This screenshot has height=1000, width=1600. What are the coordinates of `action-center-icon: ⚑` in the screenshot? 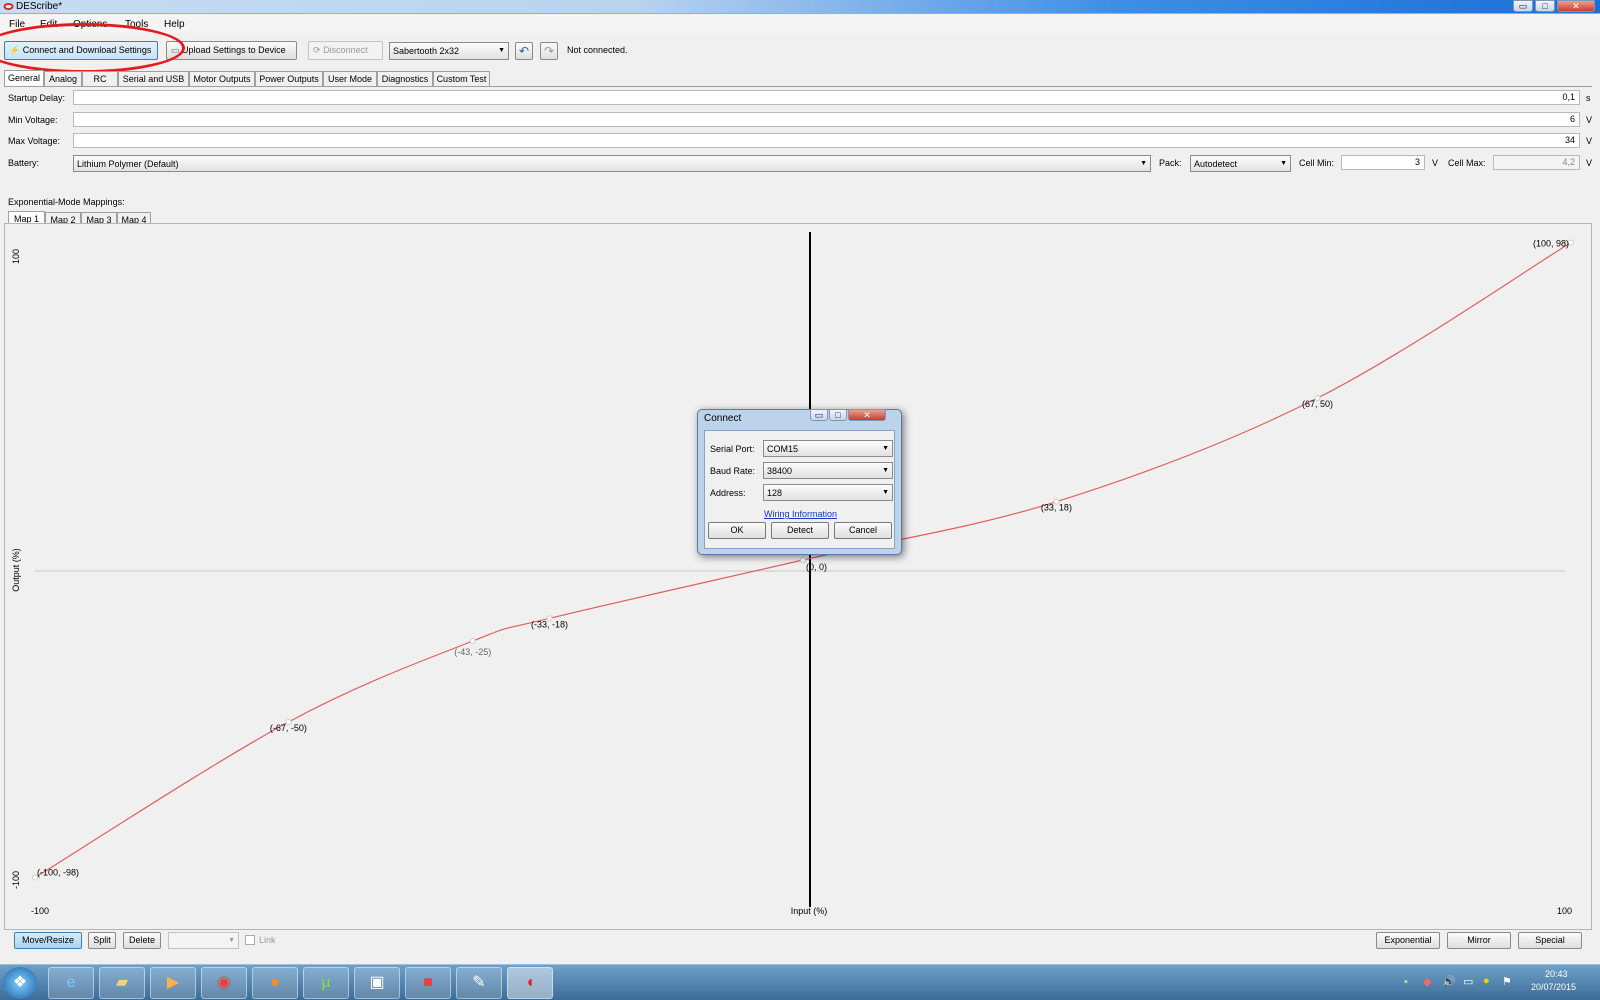 It's located at (1507, 981).